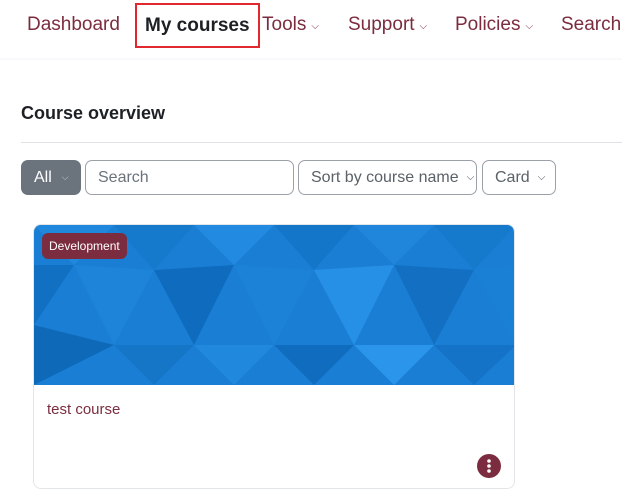 The image size is (622, 498). I want to click on nav-support: Support ⌵, so click(387, 25).